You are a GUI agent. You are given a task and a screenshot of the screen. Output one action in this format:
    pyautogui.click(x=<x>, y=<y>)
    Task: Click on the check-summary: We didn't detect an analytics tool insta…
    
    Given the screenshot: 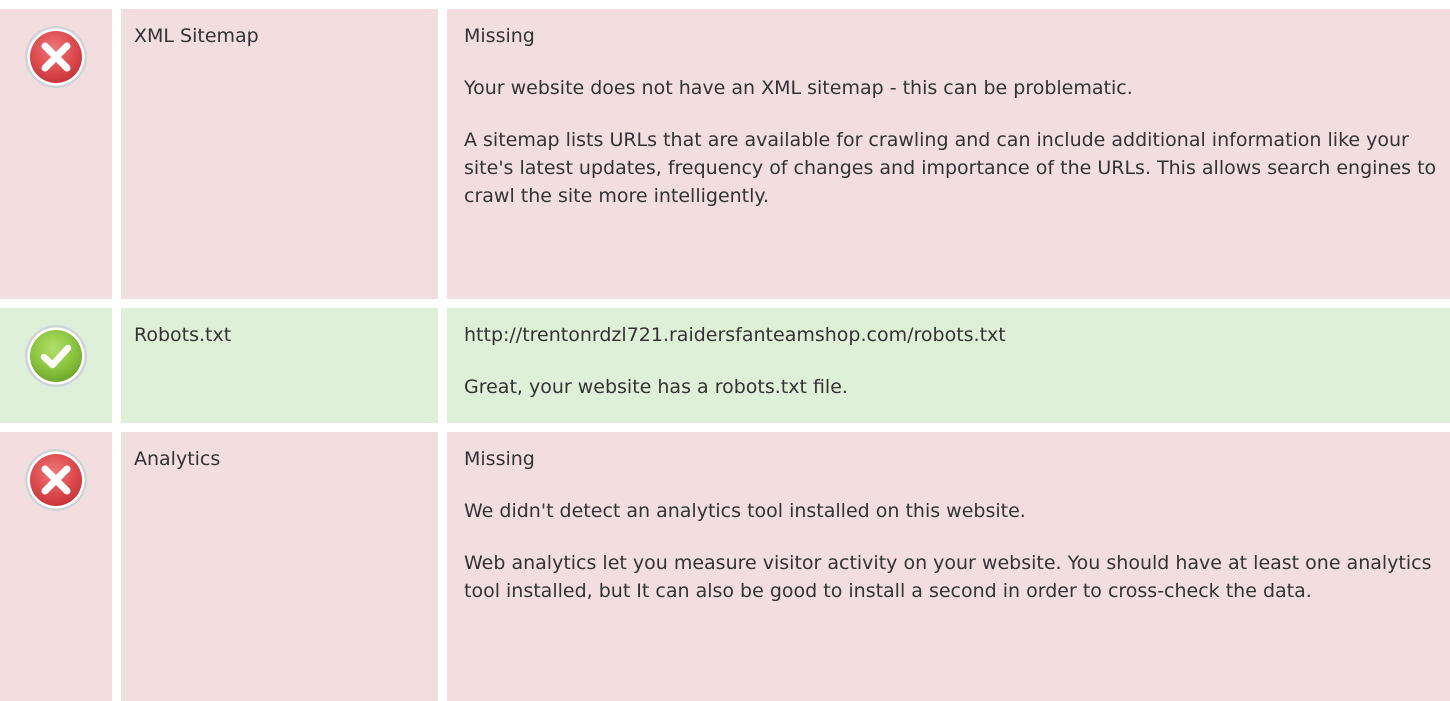 What is the action you would take?
    pyautogui.click(x=745, y=511)
    